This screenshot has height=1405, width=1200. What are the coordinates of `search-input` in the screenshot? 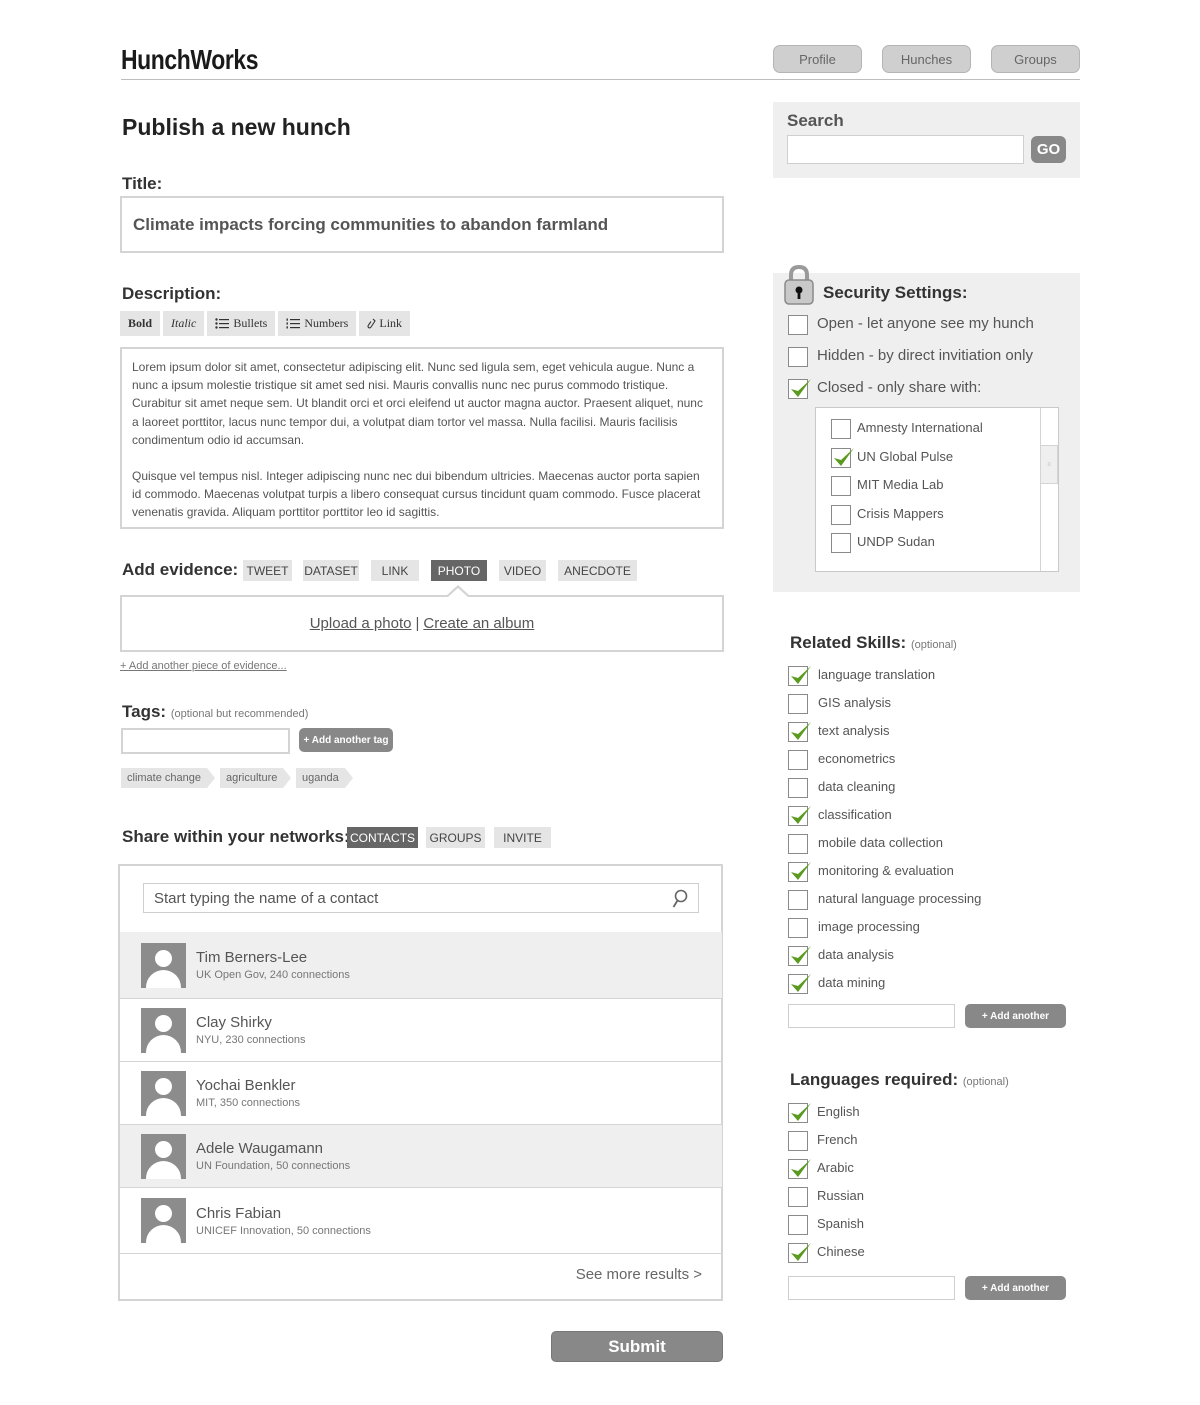 It's located at (905, 149).